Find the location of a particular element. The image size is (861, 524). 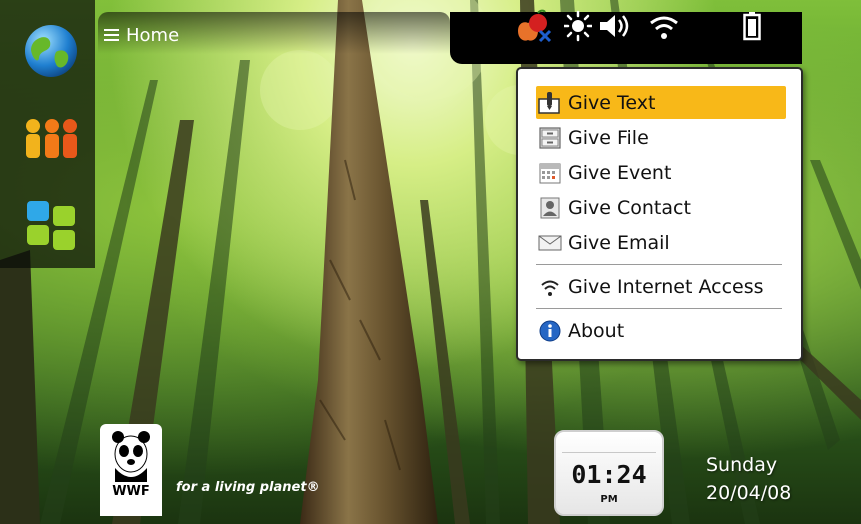

menu-item-give-internet-access: Give Internet Access is located at coordinates (661, 286).